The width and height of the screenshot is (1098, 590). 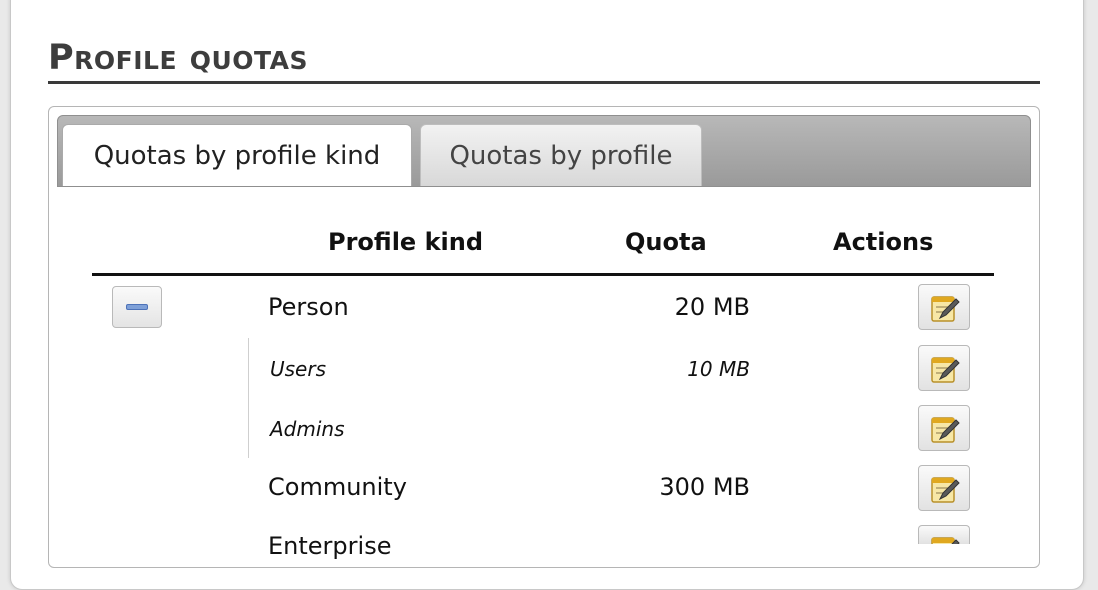 What do you see at coordinates (330, 546) in the screenshot?
I see `row-enterprise-kind: Enterprise` at bounding box center [330, 546].